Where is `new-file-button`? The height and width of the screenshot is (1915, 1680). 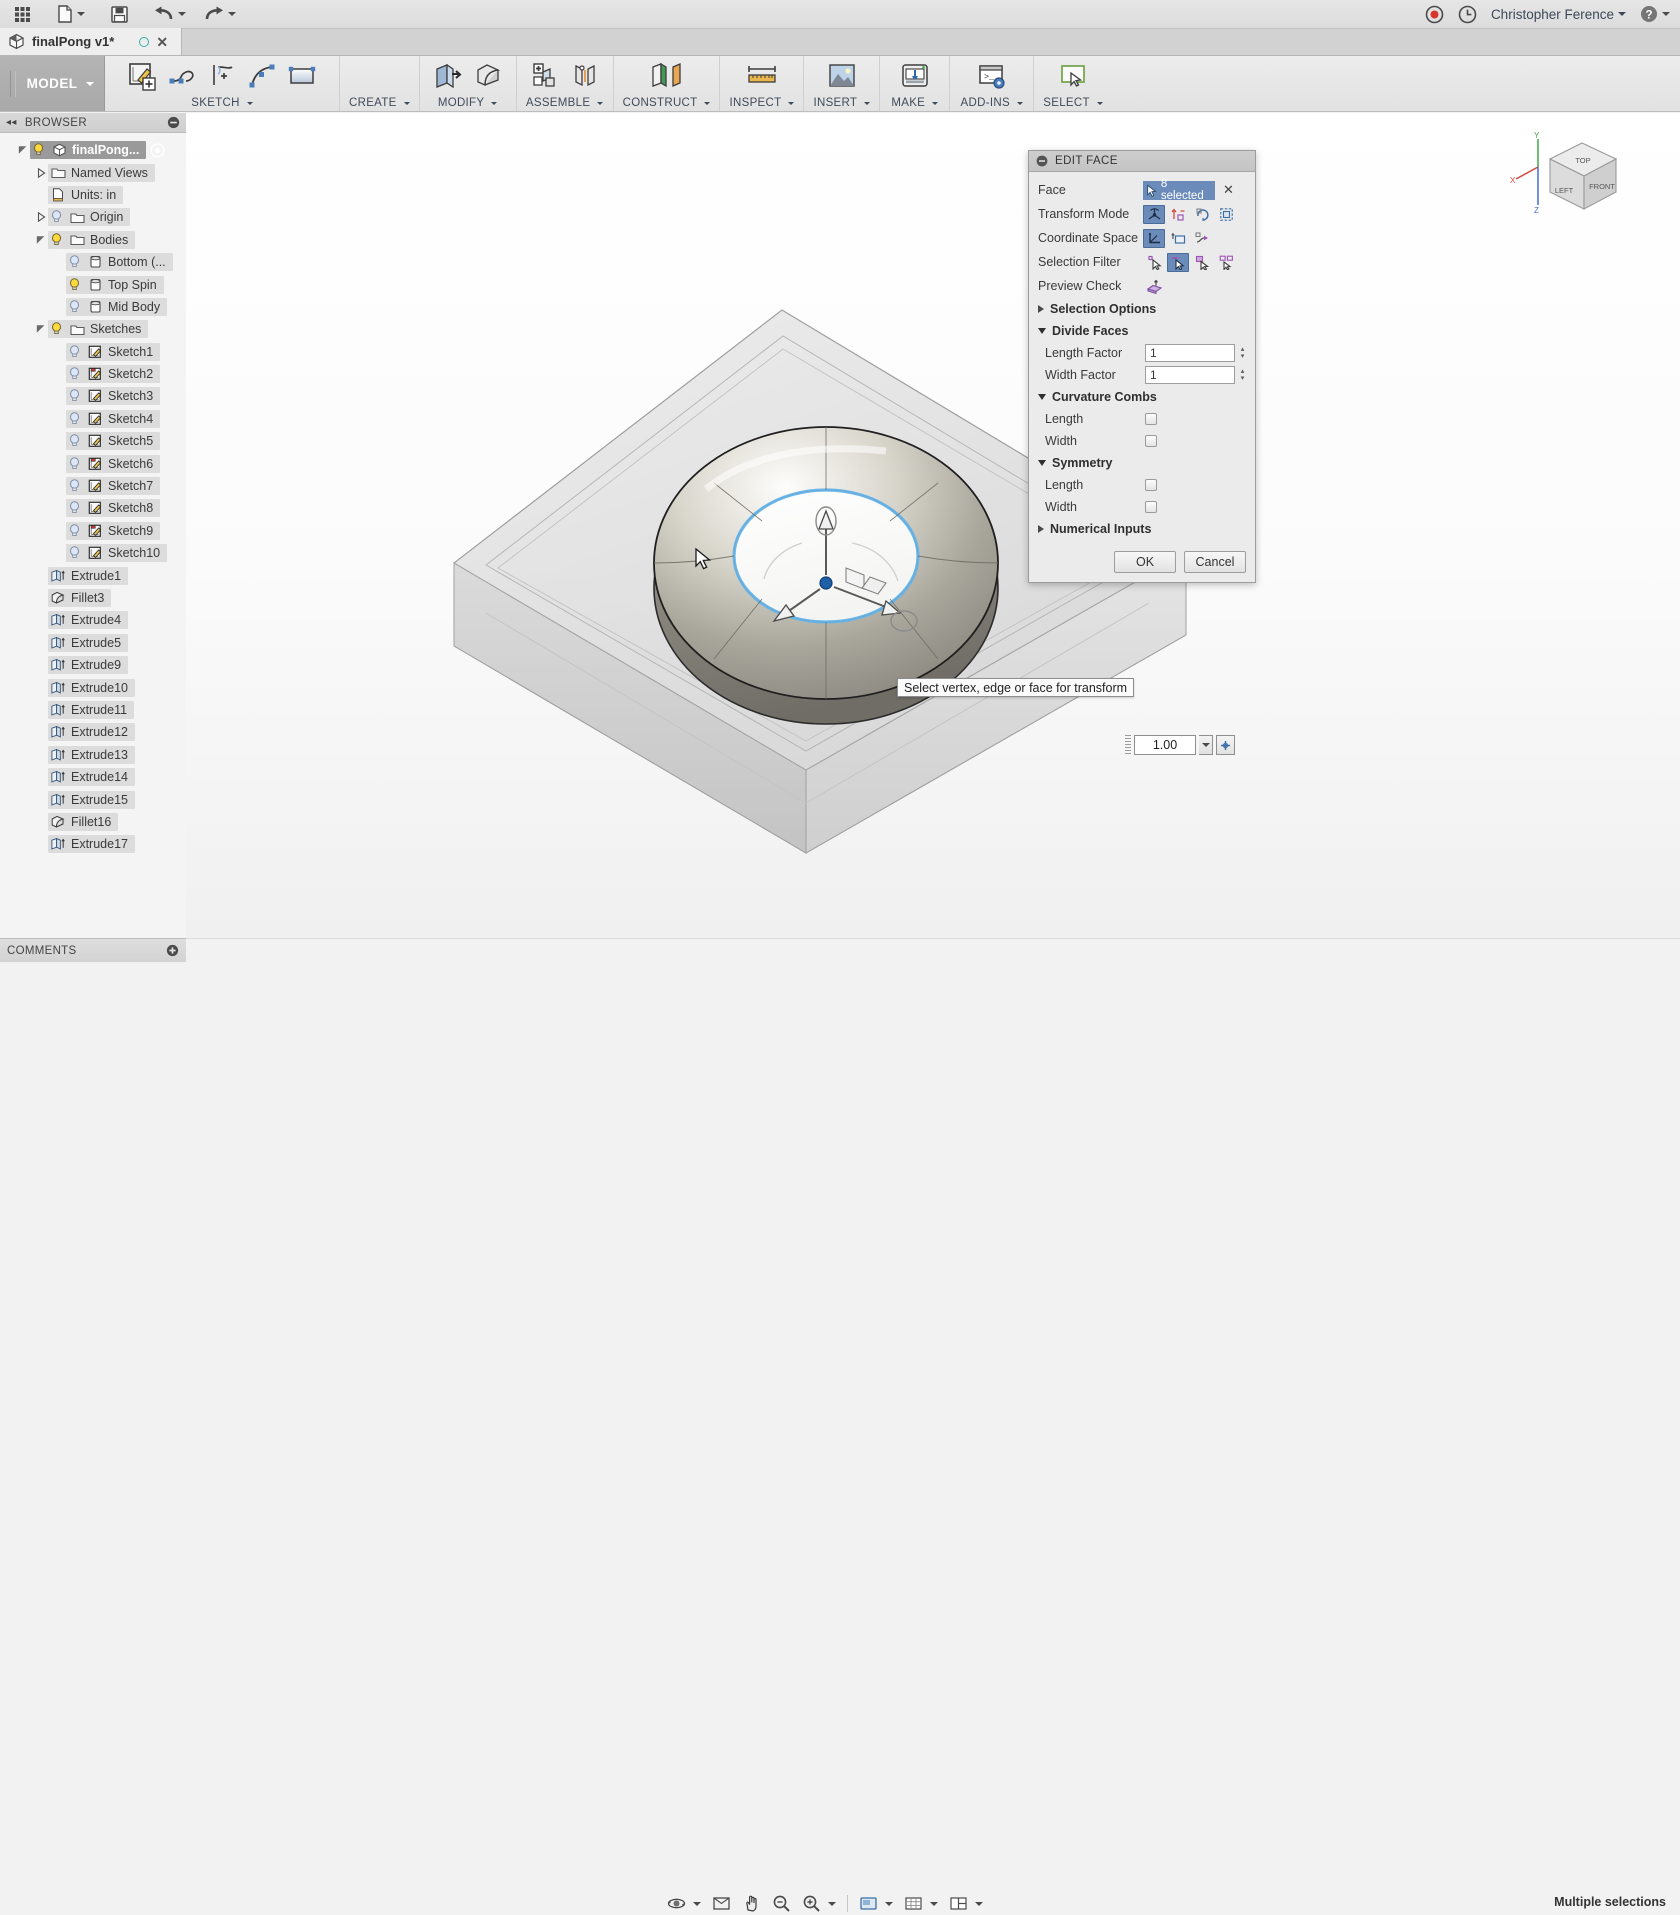 new-file-button is located at coordinates (71, 14).